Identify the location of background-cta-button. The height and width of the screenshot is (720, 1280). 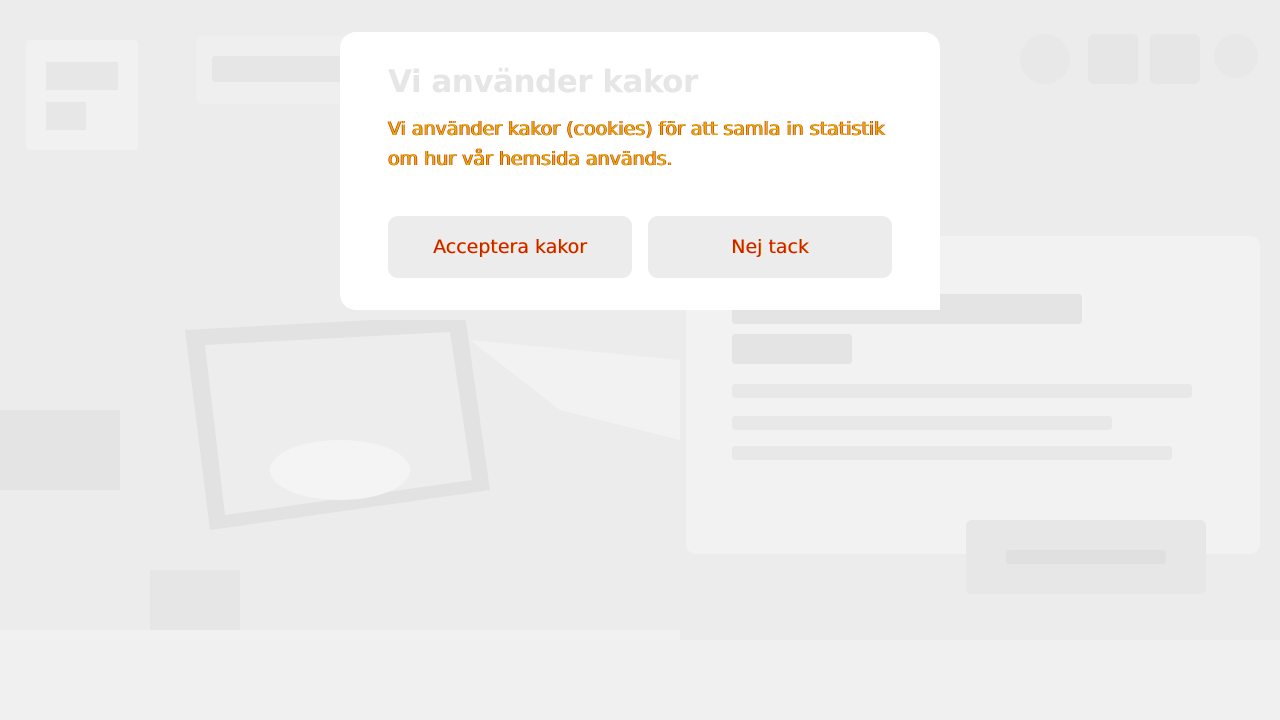
(1086, 557).